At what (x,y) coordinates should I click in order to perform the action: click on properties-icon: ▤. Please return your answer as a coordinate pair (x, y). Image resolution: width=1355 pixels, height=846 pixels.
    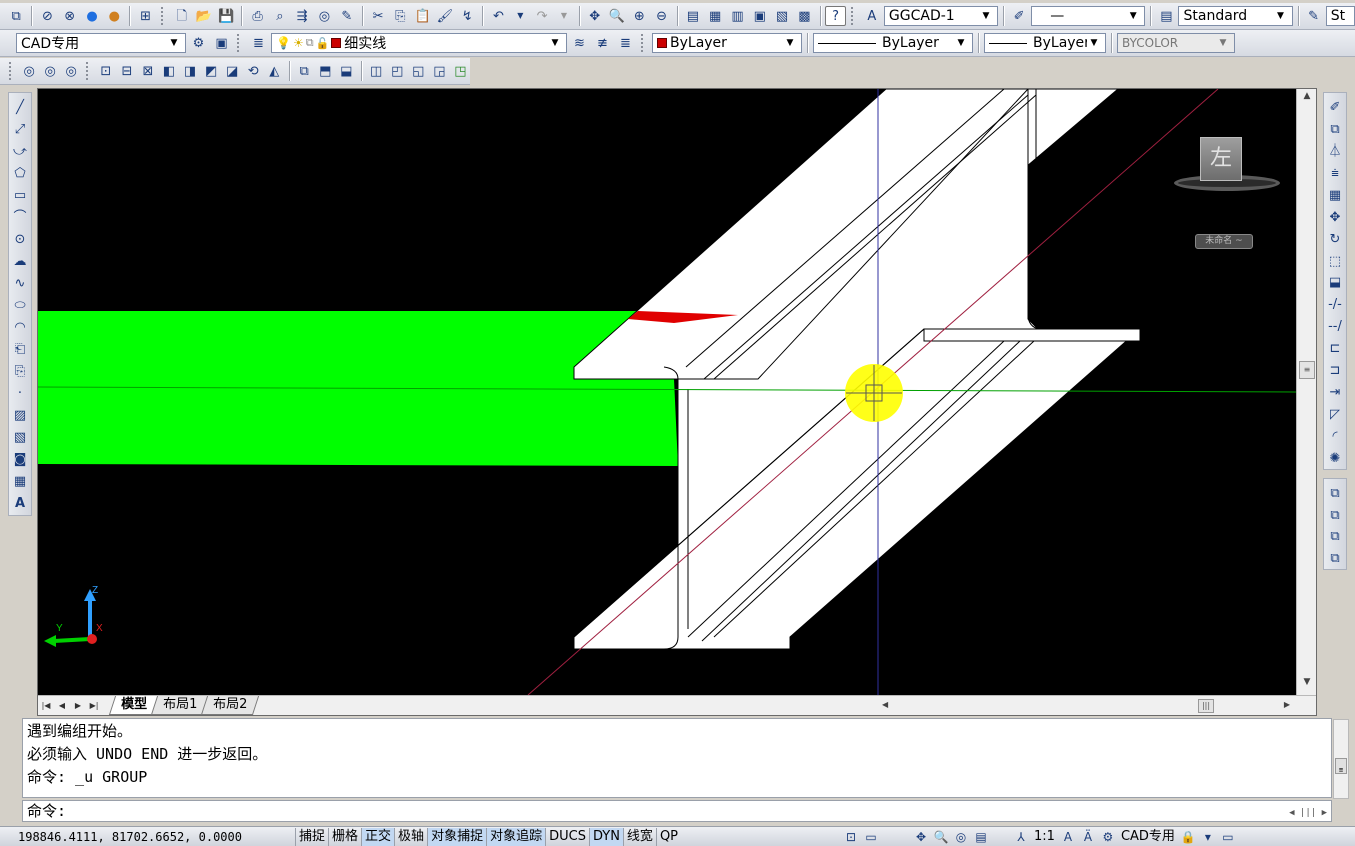
    Looking at the image, I should click on (693, 16).